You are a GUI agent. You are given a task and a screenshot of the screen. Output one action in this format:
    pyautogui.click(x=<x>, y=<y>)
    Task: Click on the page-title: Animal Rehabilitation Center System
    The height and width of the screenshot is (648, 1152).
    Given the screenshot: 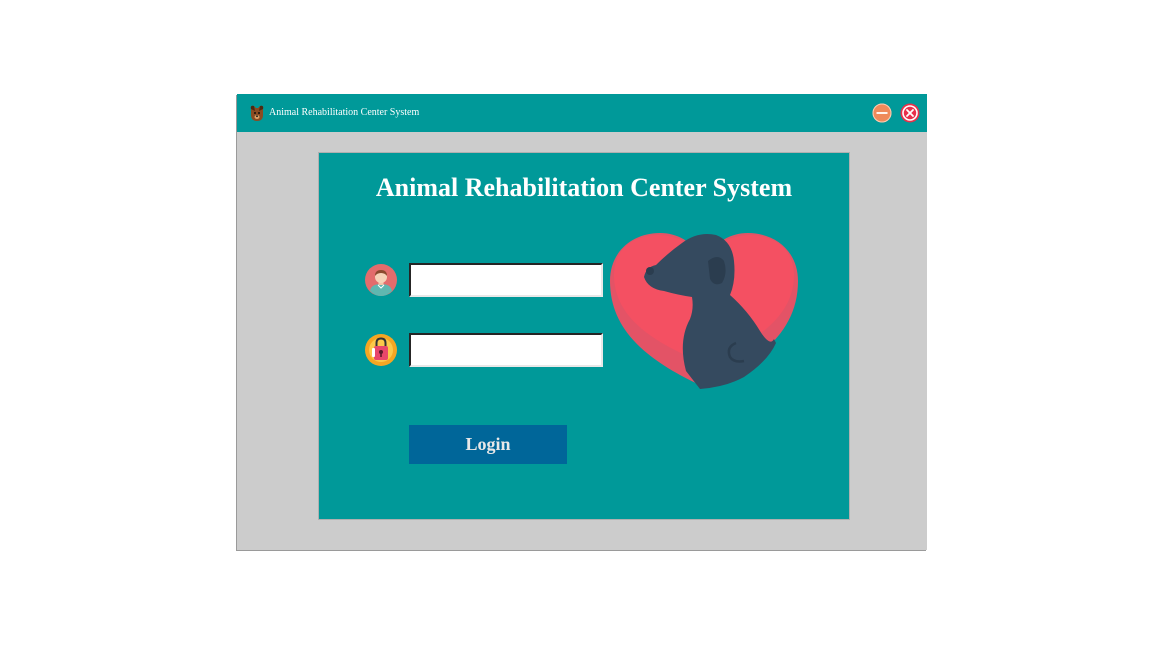 What is the action you would take?
    pyautogui.click(x=584, y=187)
    